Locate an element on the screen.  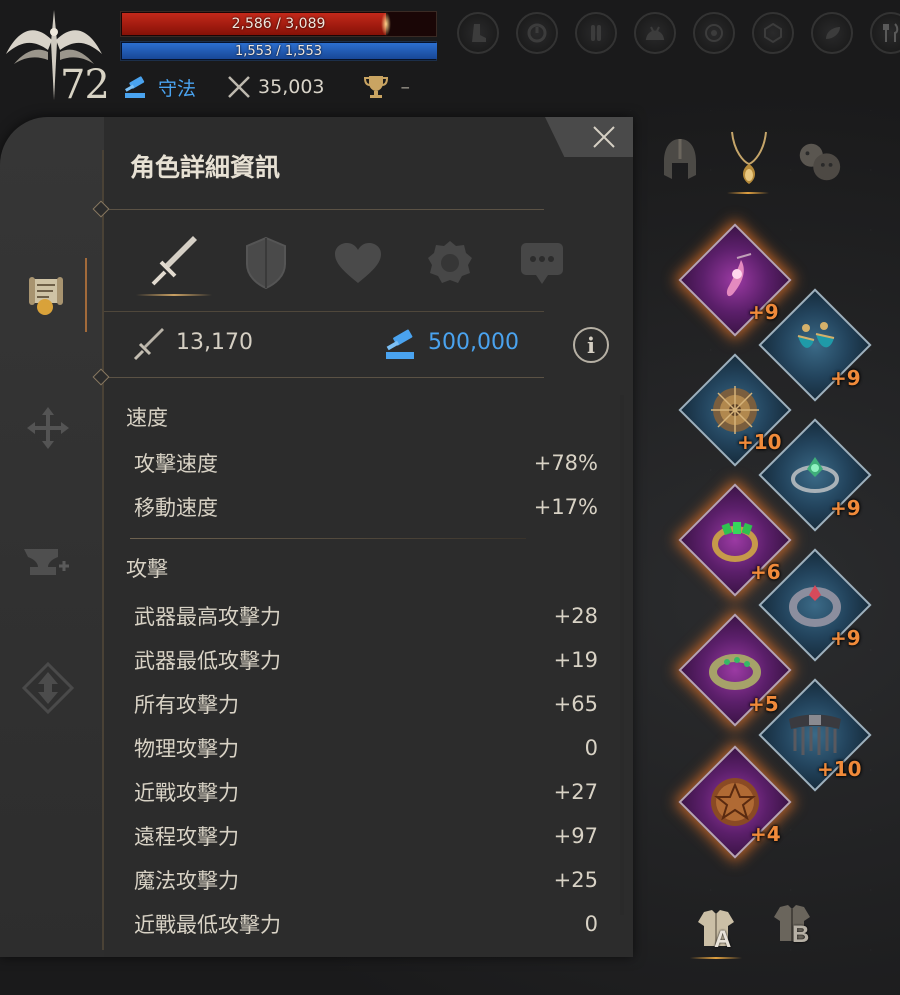
boots-buff-icon is located at coordinates (478, 33).